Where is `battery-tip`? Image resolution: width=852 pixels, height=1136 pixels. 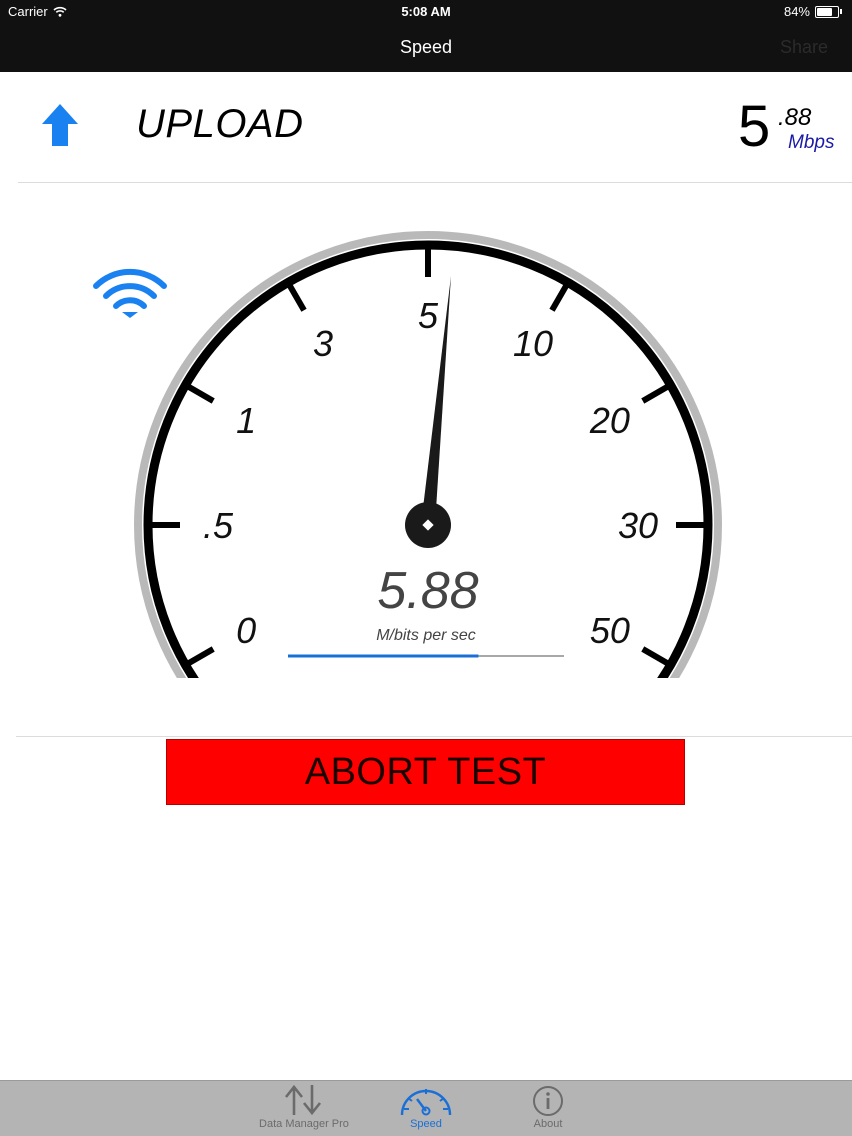
battery-tip is located at coordinates (841, 11).